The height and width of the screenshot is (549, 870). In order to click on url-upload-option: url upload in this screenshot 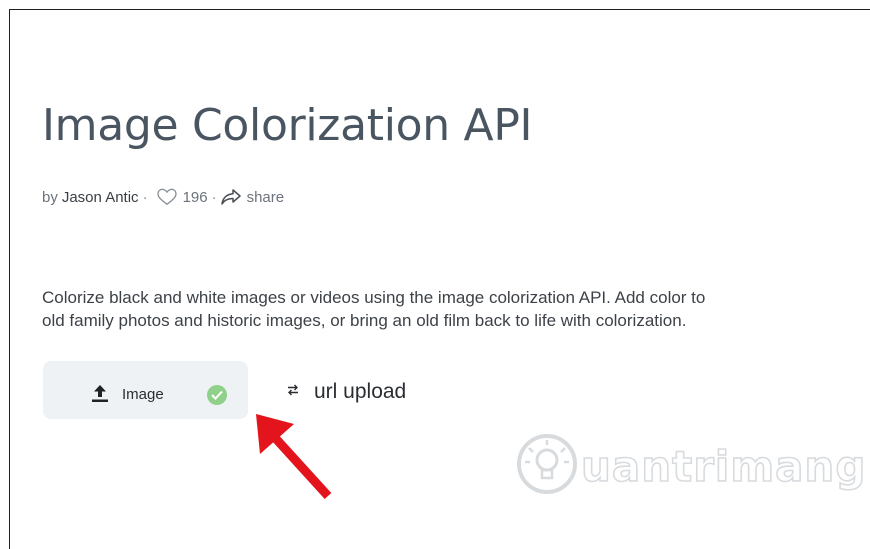, I will do `click(346, 392)`.